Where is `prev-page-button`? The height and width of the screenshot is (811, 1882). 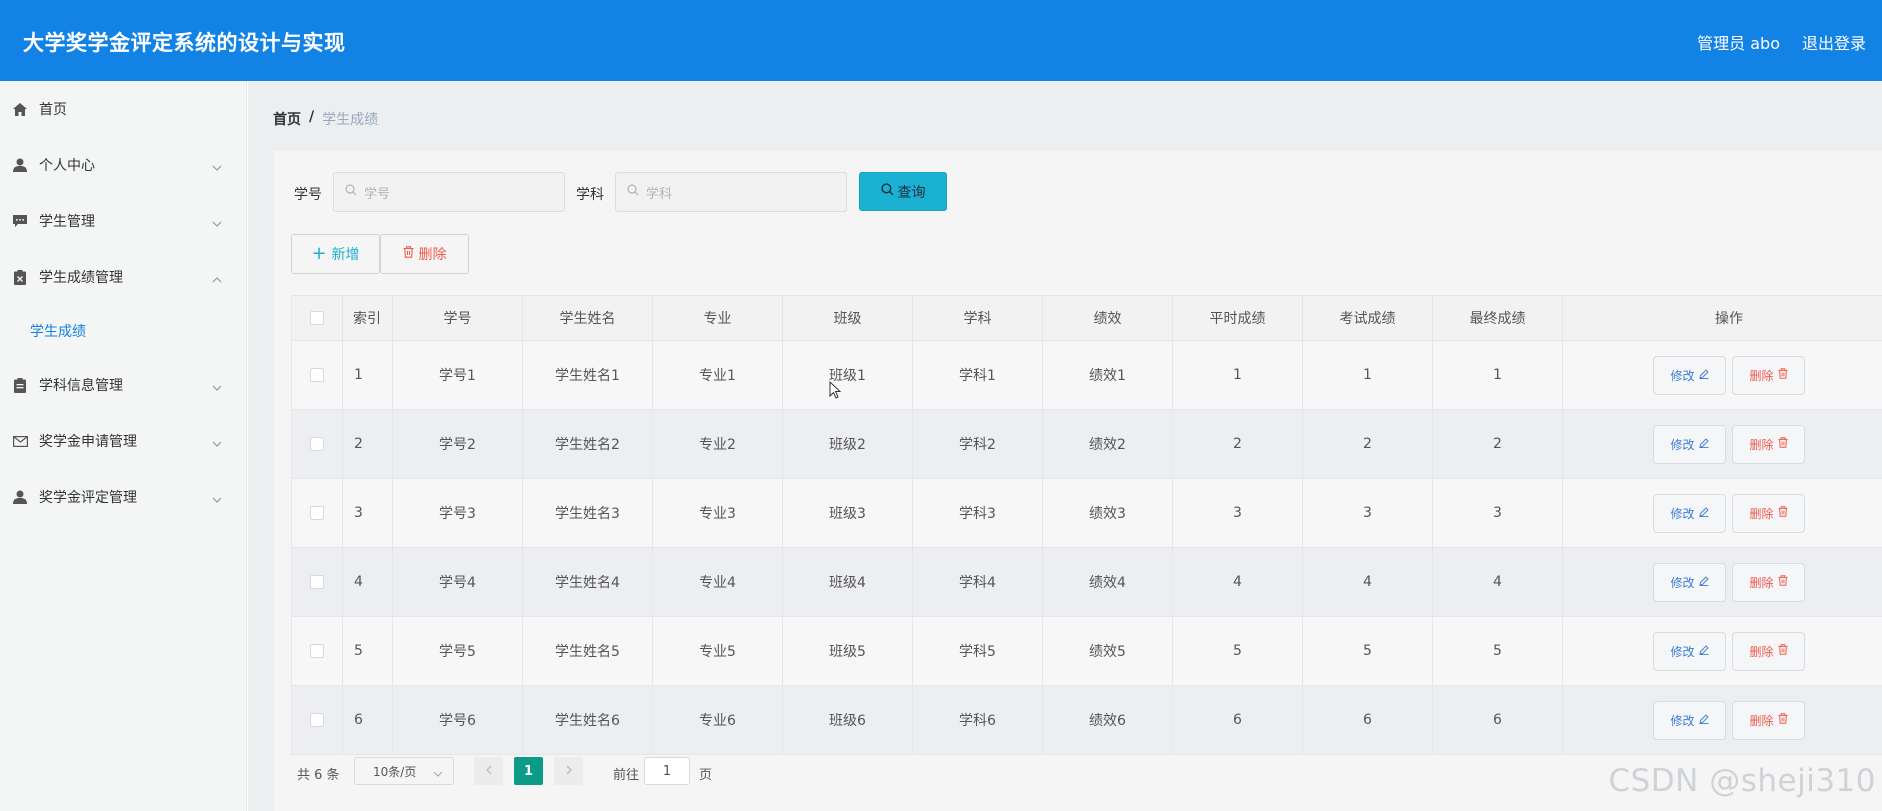
prev-page-button is located at coordinates (488, 771).